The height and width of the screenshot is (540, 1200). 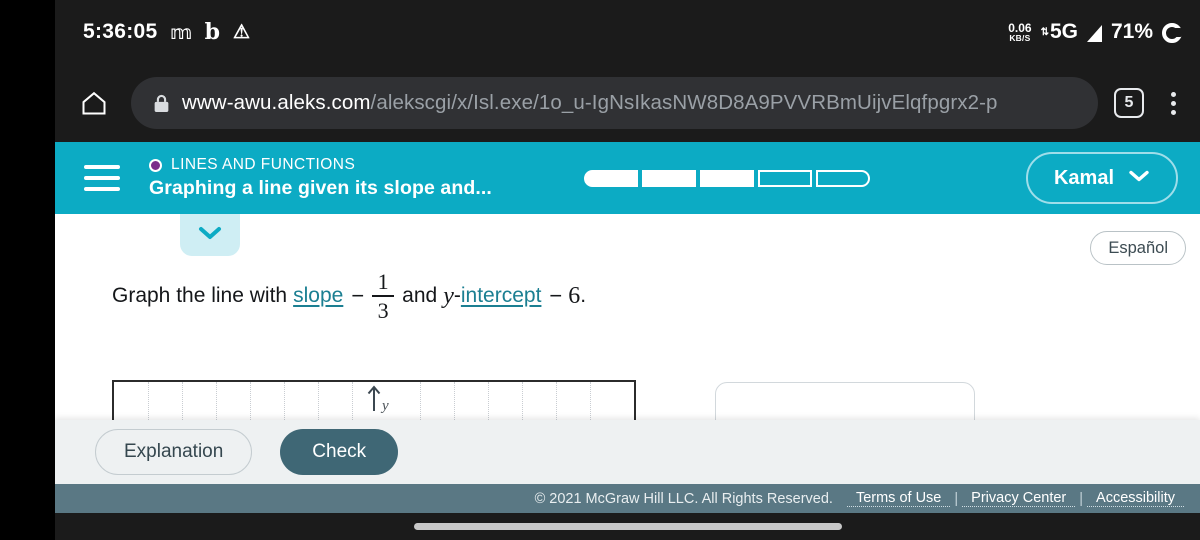 I want to click on user-menu-button: Kamal, so click(x=1101, y=178).